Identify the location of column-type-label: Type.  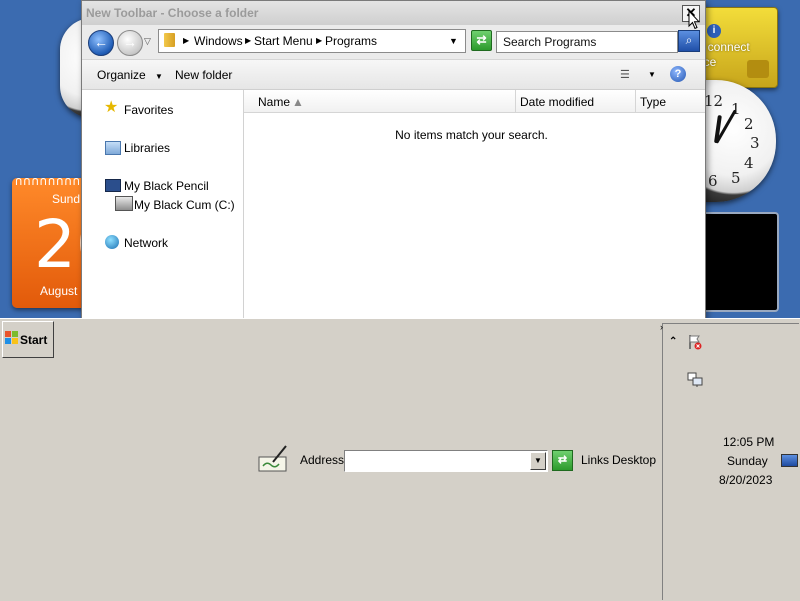
(653, 102).